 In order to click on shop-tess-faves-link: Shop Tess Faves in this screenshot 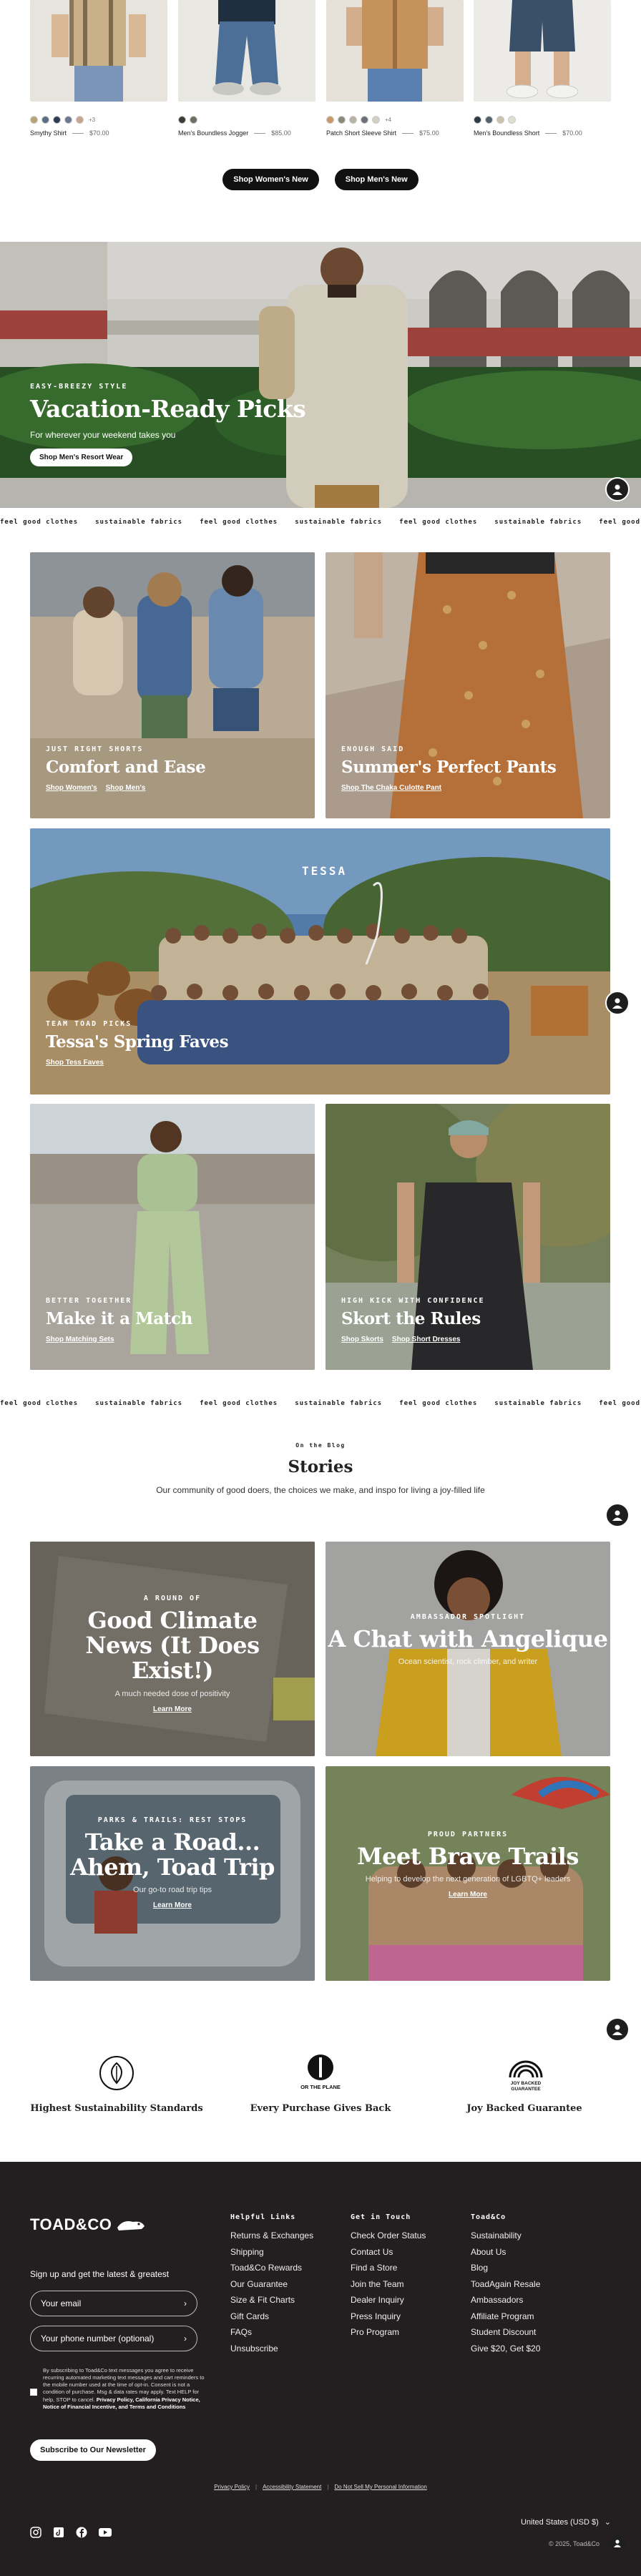, I will do `click(75, 1063)`.